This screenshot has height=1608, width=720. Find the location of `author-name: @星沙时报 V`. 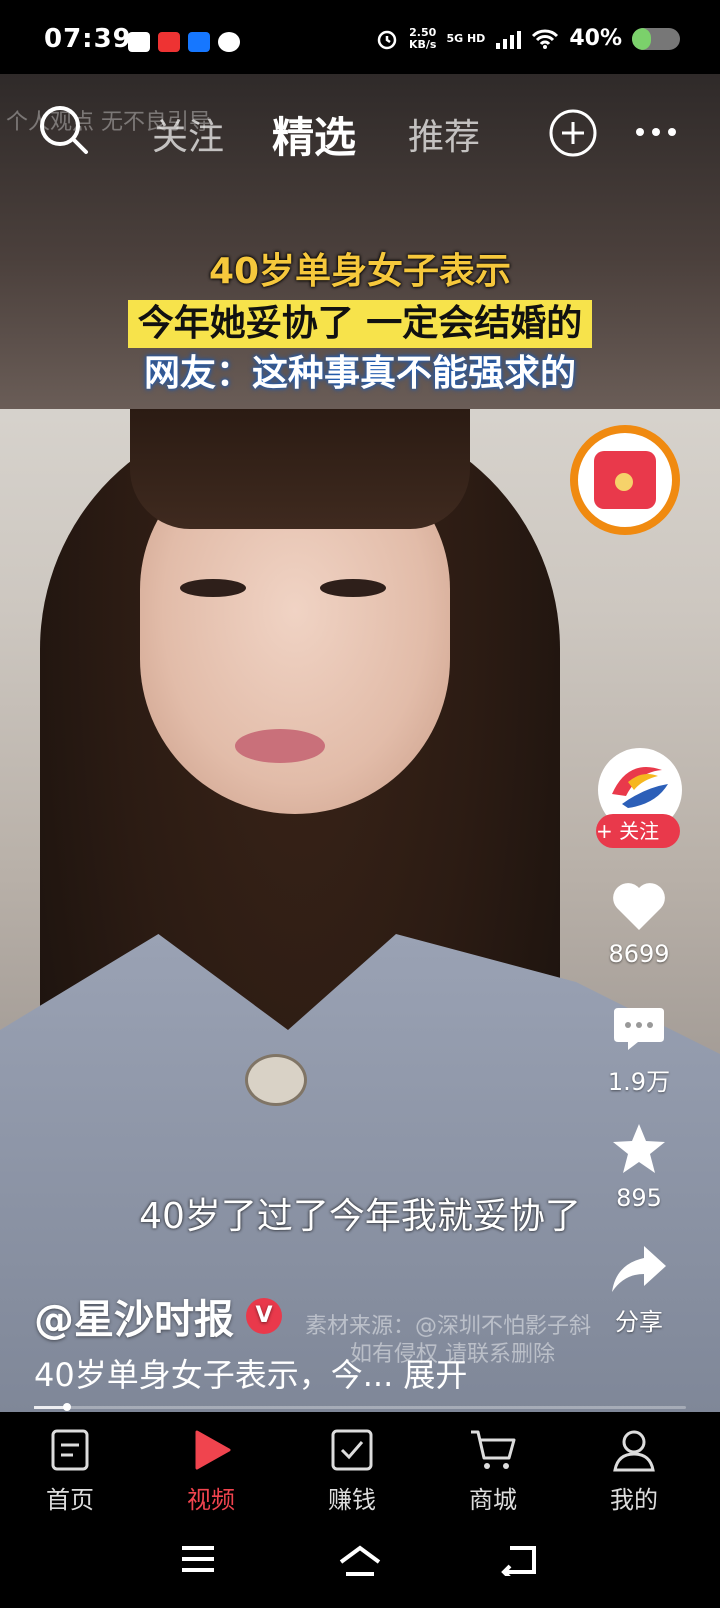

author-name: @星沙时报 V is located at coordinates (158, 1316).